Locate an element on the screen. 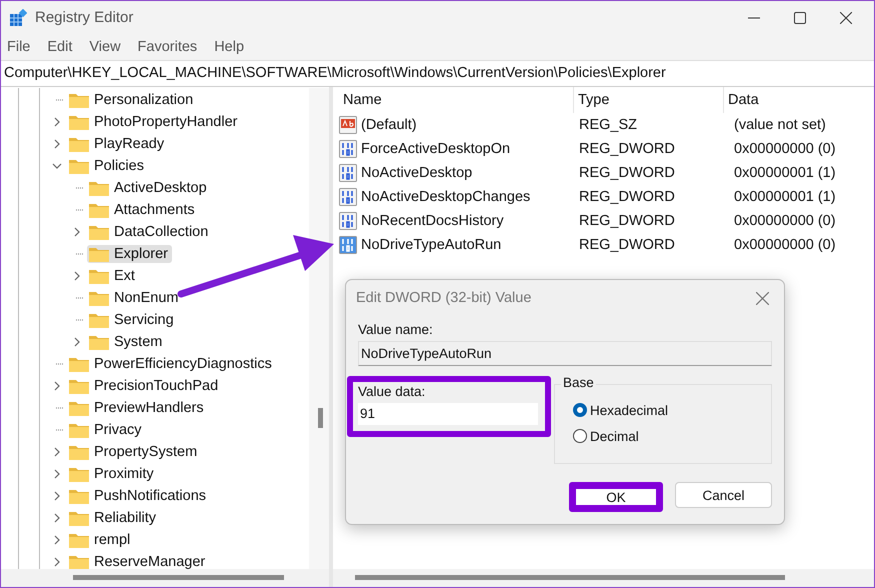  menu-item: Edit is located at coordinates (59, 47).